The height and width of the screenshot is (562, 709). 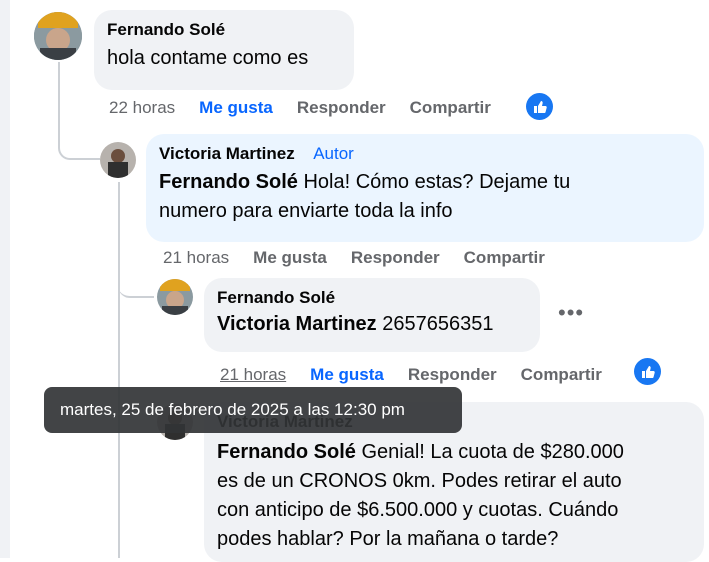 I want to click on comment-text-line: numero para enviarte toda la info, so click(x=306, y=211).